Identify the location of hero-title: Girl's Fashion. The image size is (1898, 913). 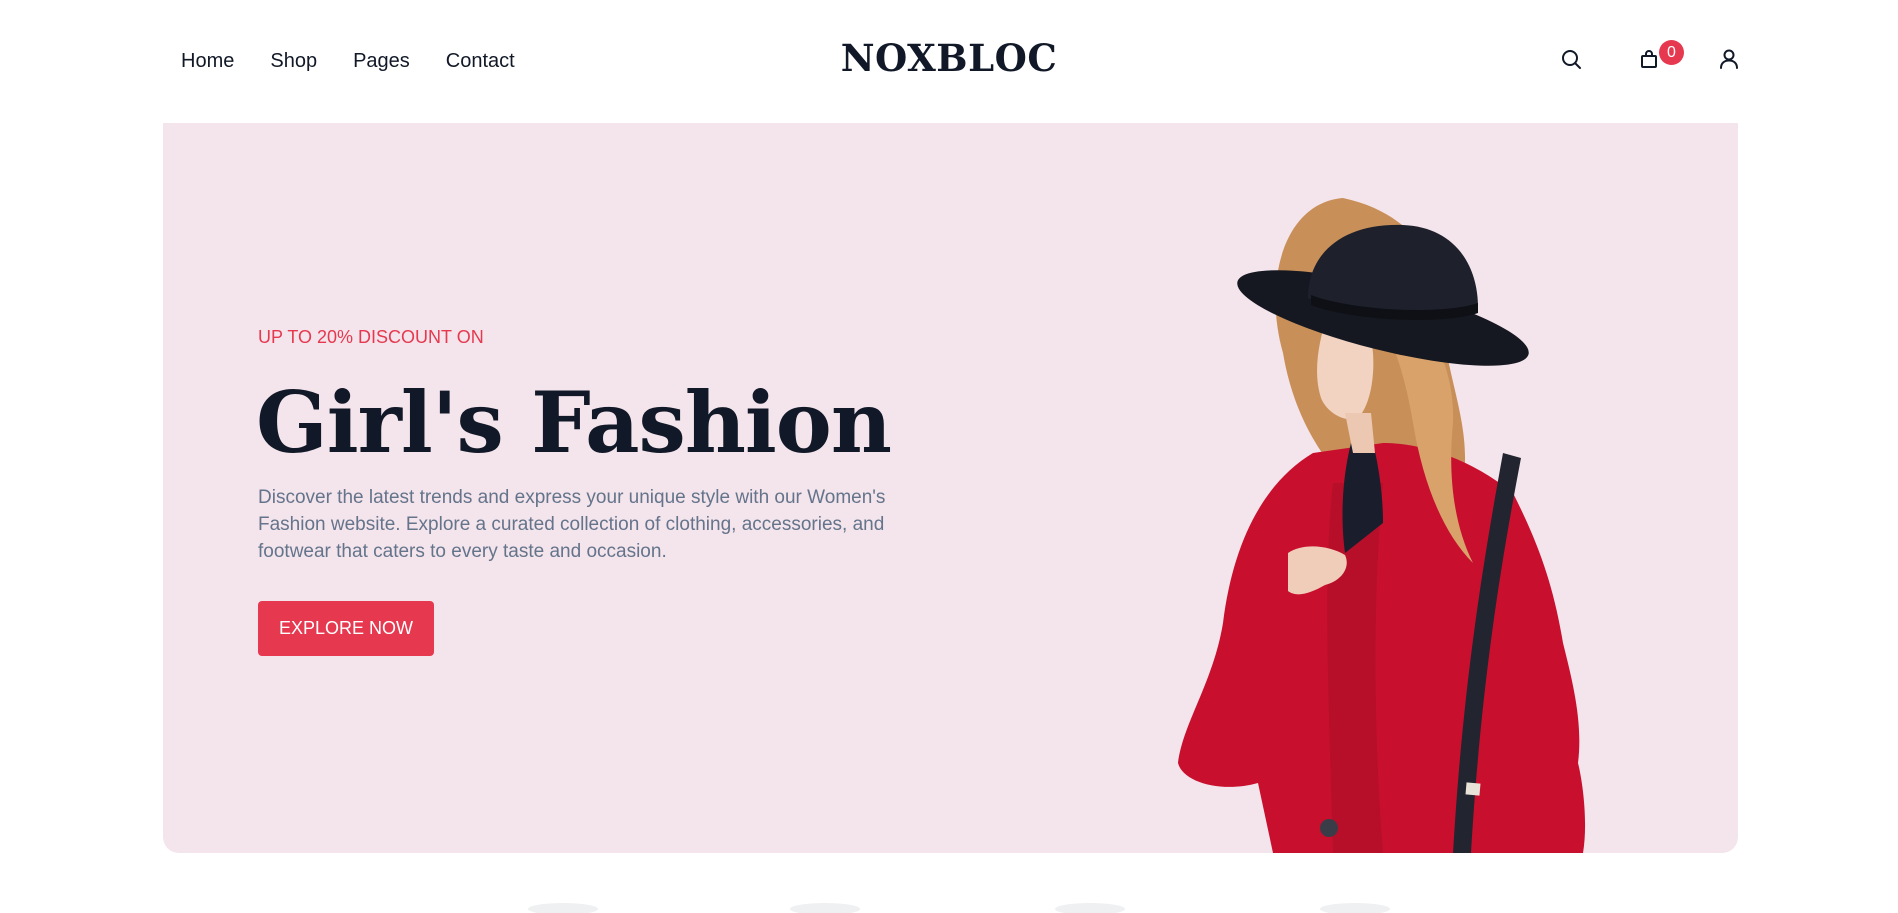
(574, 422).